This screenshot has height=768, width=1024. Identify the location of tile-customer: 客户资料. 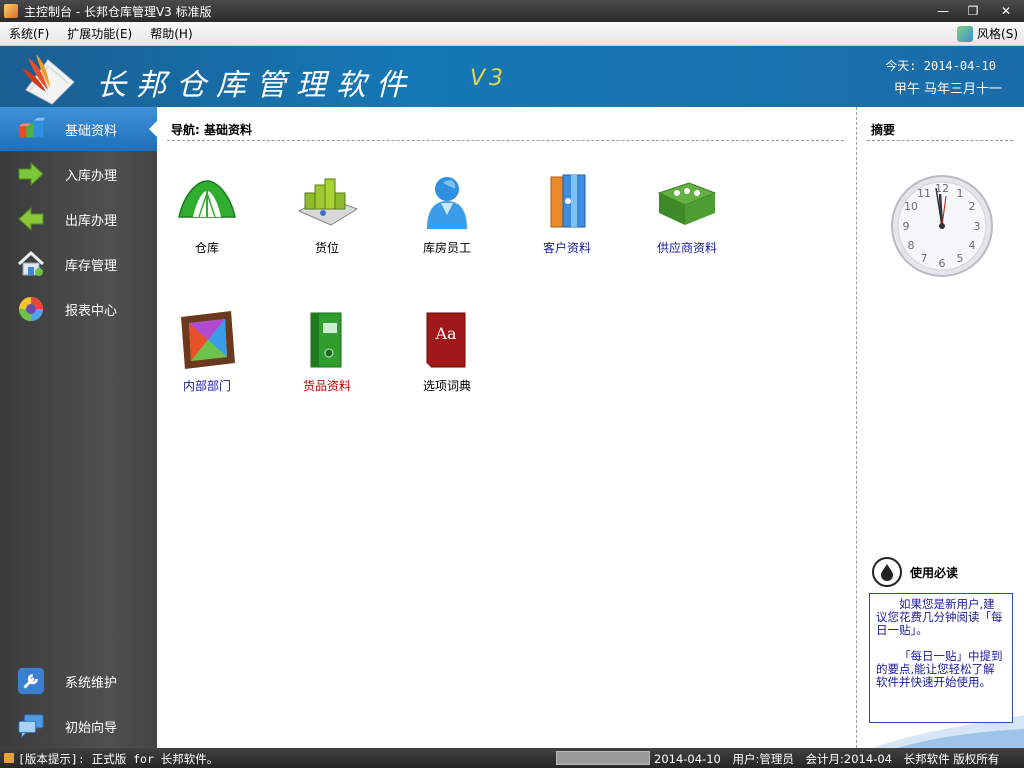
(567, 216).